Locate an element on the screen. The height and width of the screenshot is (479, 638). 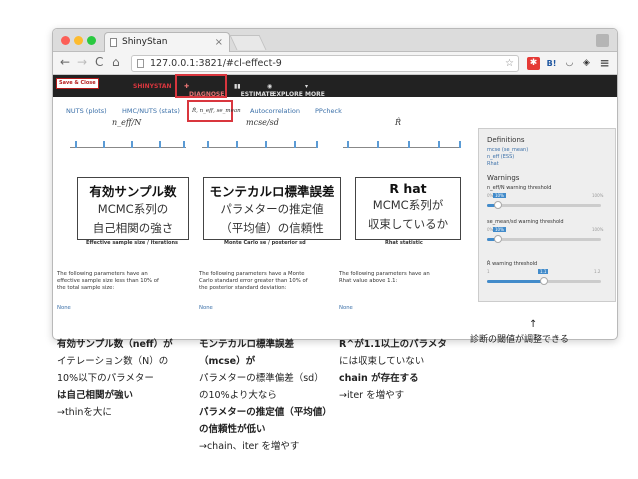
rhat-threshold-slider is located at coordinates (544, 281).